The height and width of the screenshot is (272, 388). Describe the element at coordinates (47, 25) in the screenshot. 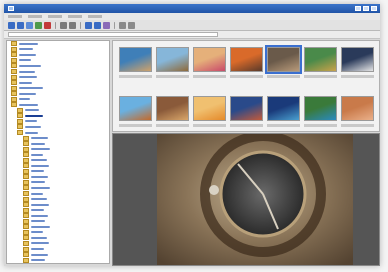

I see `delete-icon` at that location.